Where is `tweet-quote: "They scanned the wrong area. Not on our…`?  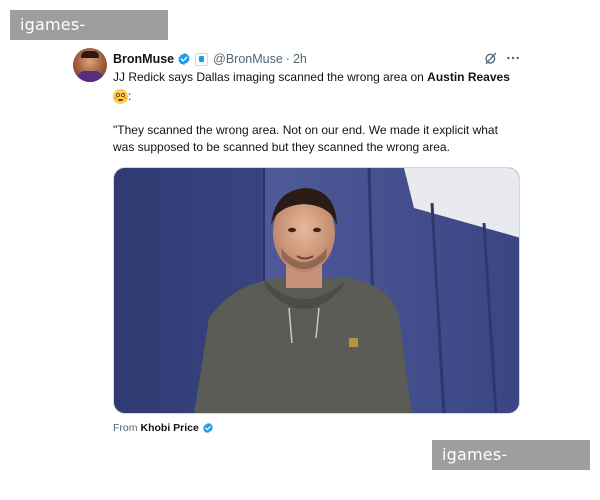
tweet-quote: "They scanned the wrong area. Not on our… is located at coordinates (313, 139).